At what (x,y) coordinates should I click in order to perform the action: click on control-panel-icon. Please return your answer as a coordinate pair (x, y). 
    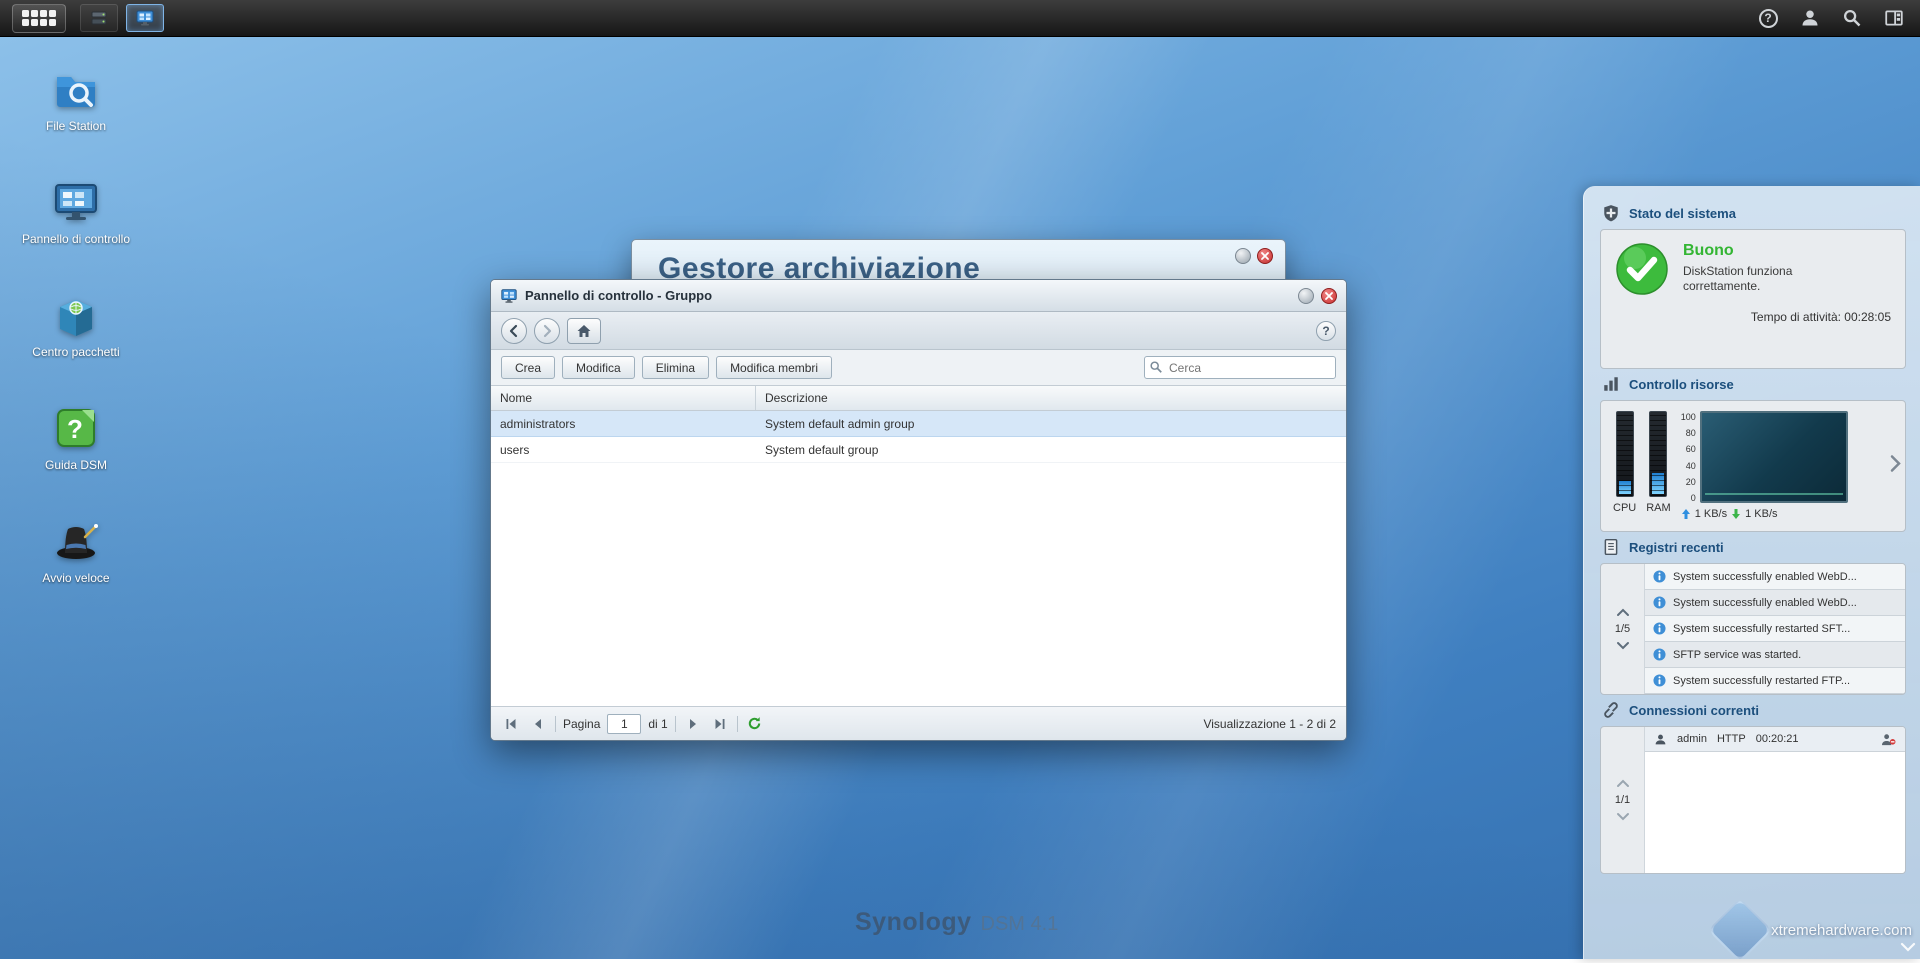
    Looking at the image, I should click on (145, 18).